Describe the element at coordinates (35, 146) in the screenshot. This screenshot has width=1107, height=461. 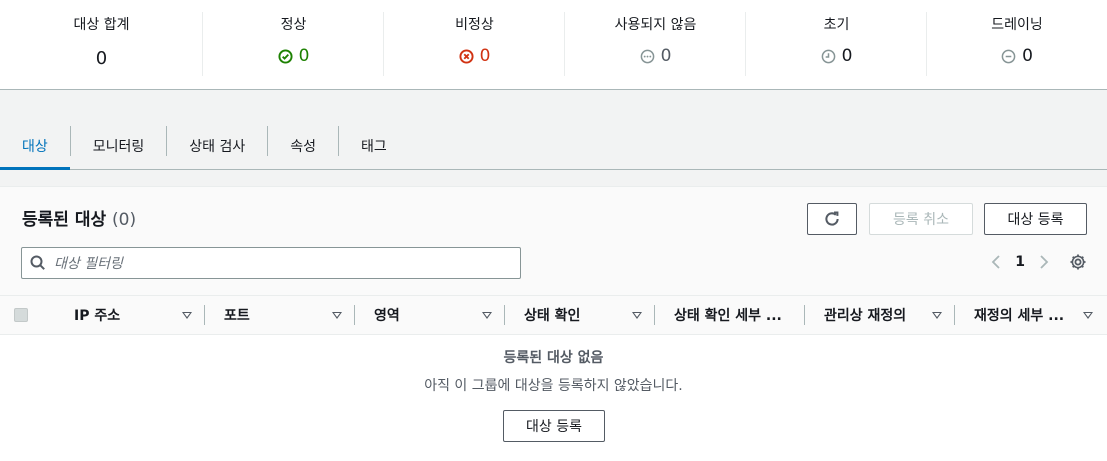
I see `tab-targets: 대상` at that location.